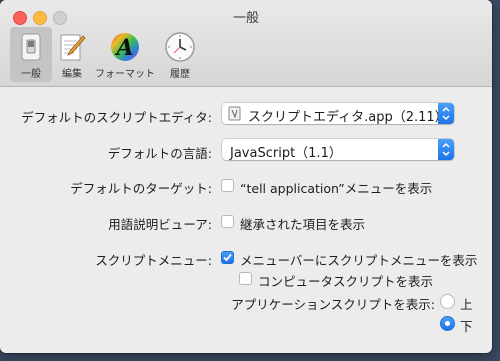 The image size is (500, 361). What do you see at coordinates (333, 304) in the screenshot?
I see `app-scripts-label: アプリケーションスクリプトを表示:` at bounding box center [333, 304].